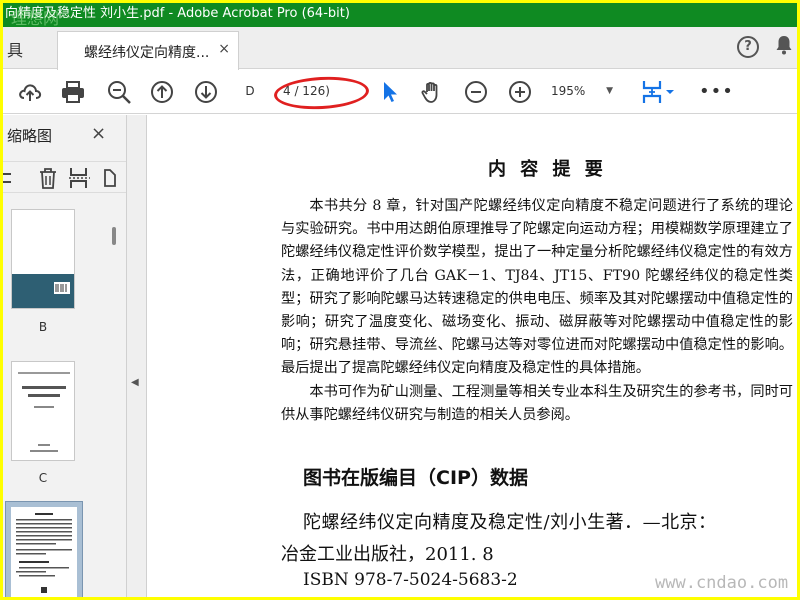 The height and width of the screenshot is (600, 800). I want to click on rotate-page-icon, so click(110, 178).